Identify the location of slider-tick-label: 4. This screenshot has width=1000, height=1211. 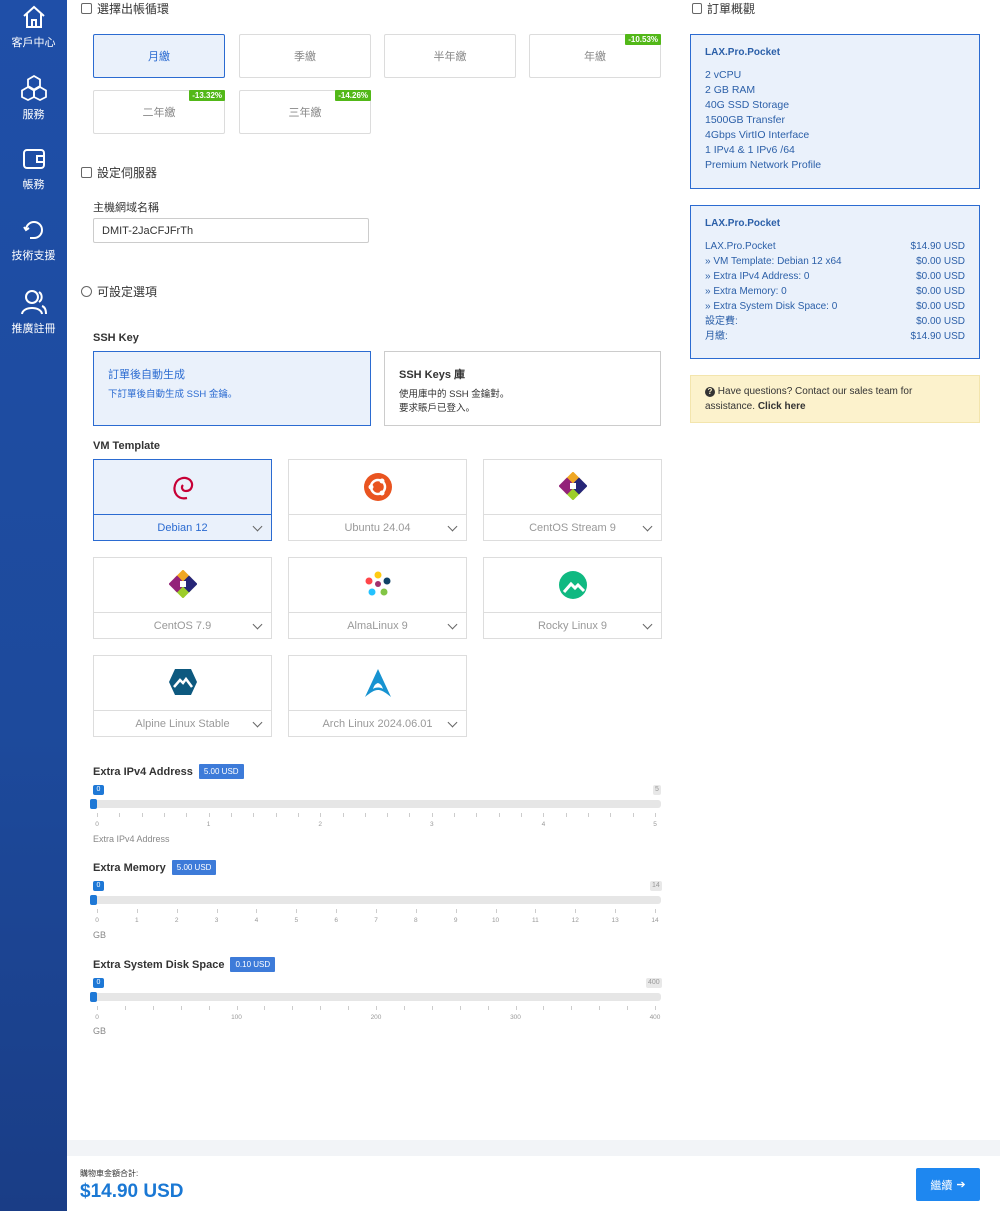
(543, 824).